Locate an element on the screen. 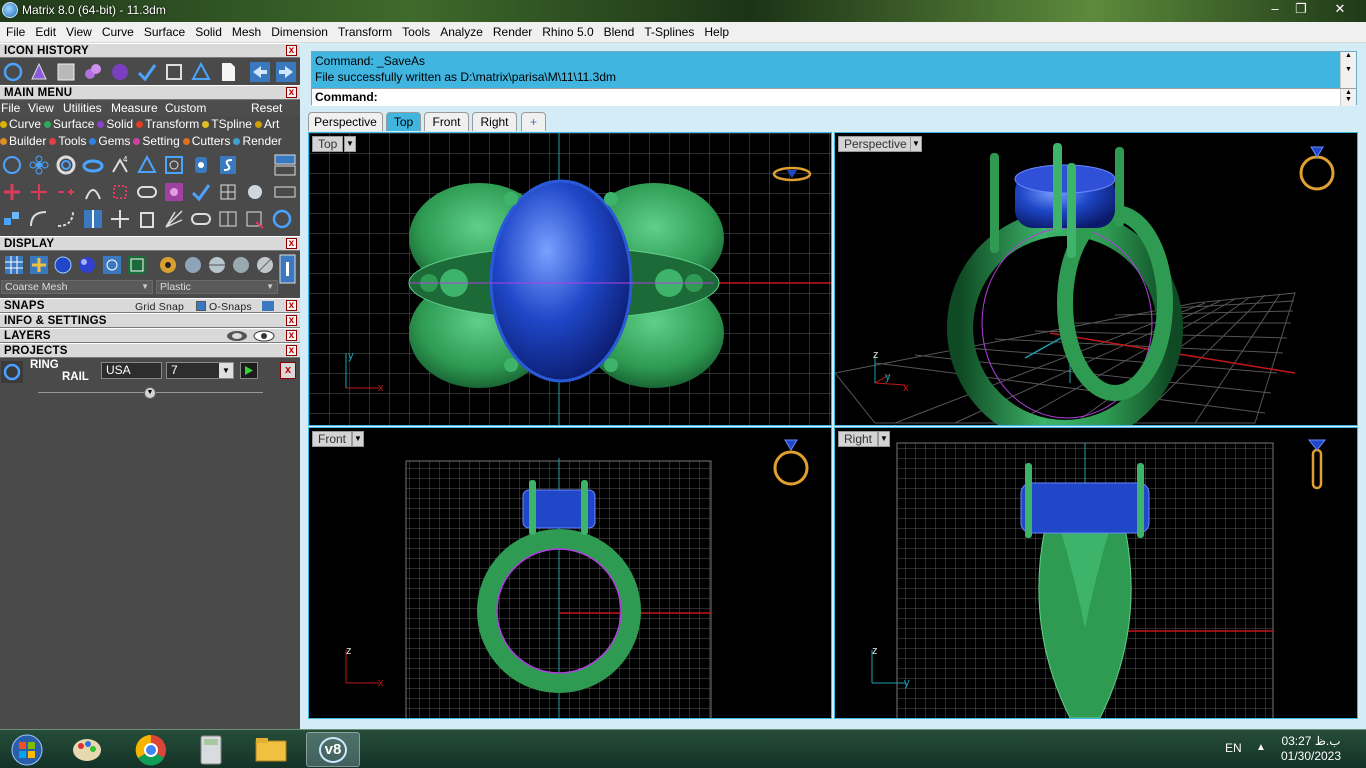  plus-icon is located at coordinates (12, 192).